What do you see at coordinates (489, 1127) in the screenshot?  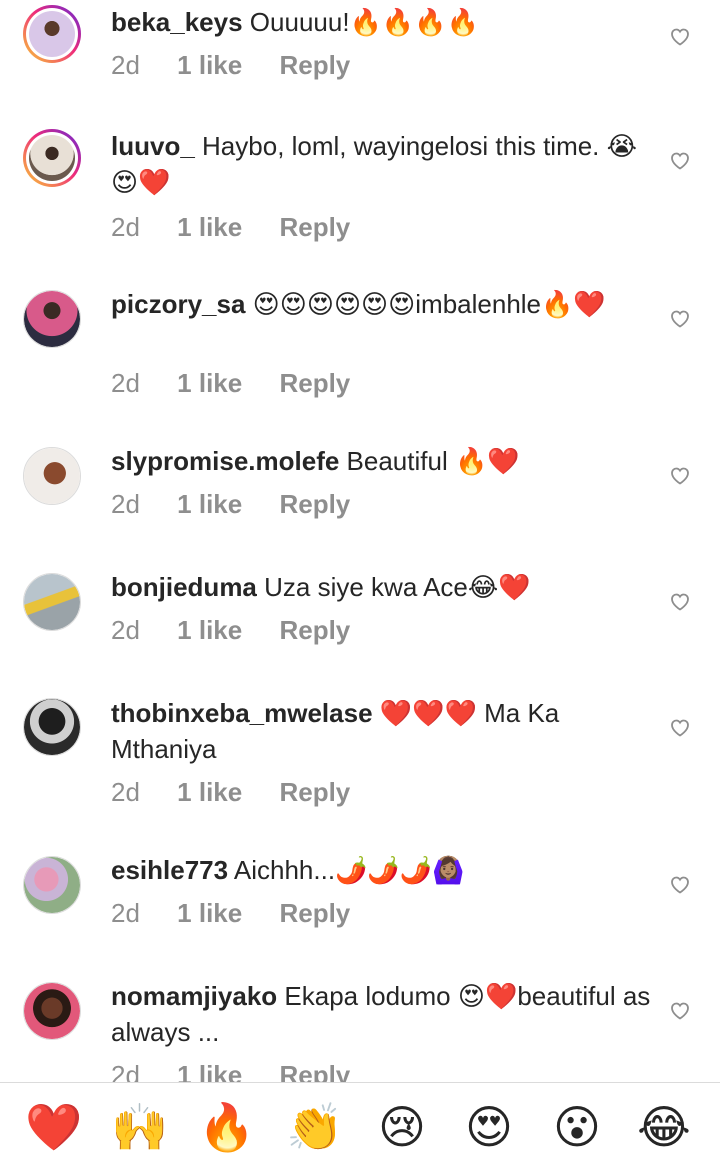 I see `emoji-heart-eyes-button: 😍` at bounding box center [489, 1127].